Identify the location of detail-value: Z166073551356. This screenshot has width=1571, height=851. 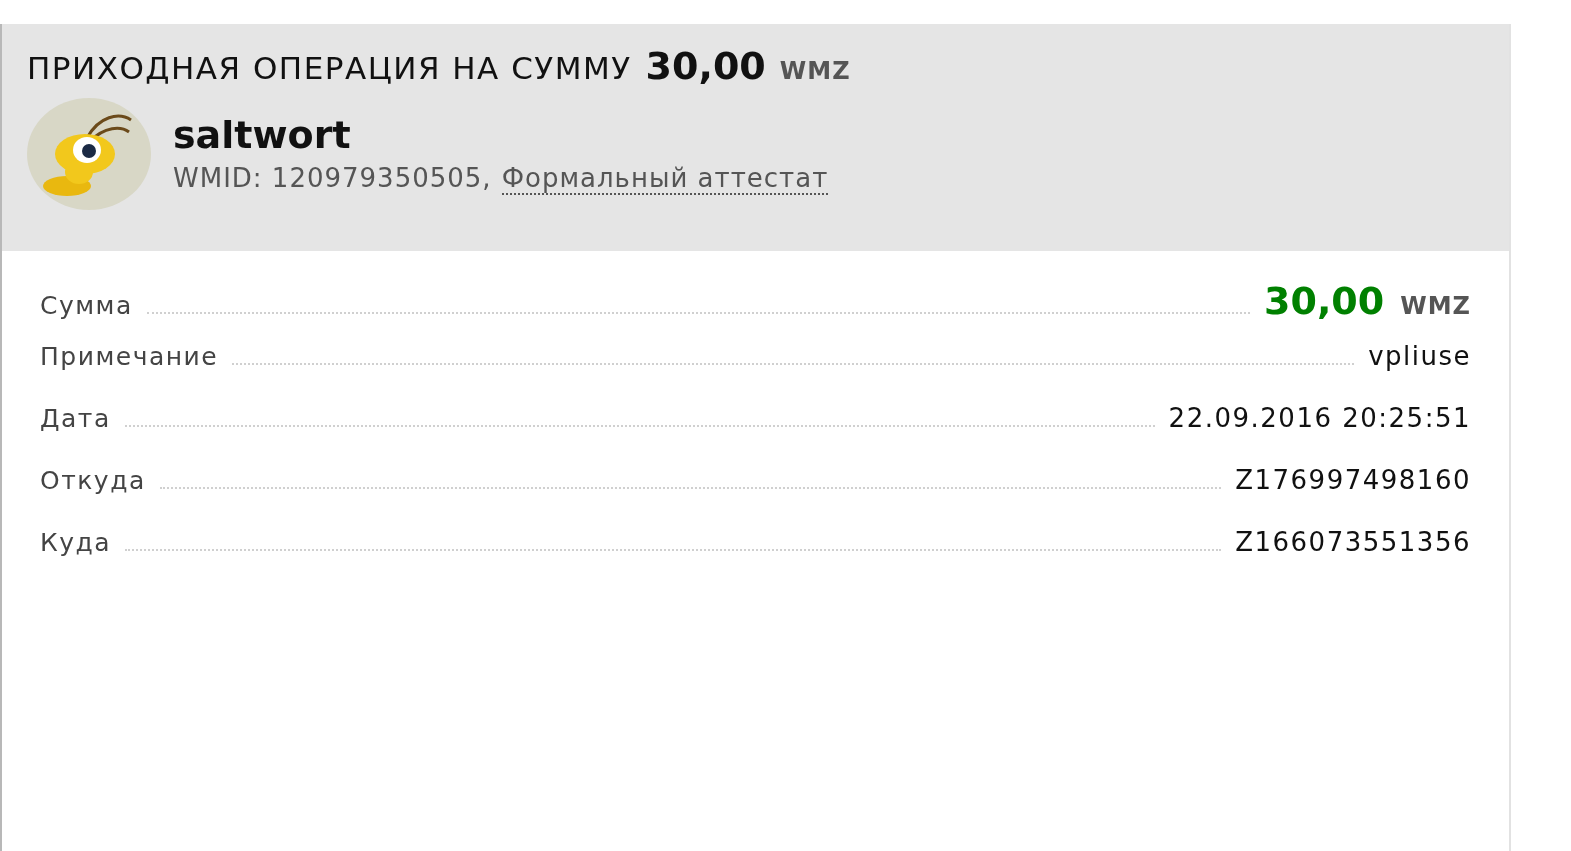
(1353, 542).